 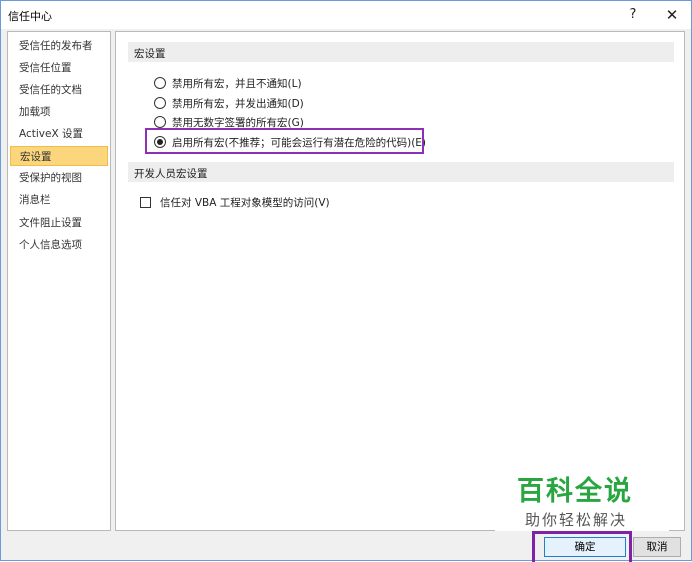 I want to click on sidebar-item-privacy-options: 个人信息选项, so click(x=59, y=245).